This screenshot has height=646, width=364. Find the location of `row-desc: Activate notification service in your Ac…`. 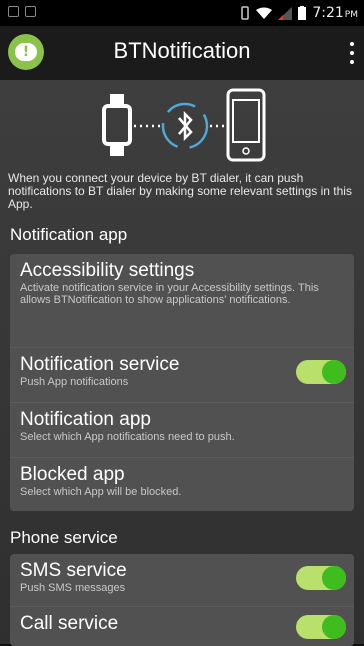

row-desc: Activate notification service in your Ac… is located at coordinates (169, 294).